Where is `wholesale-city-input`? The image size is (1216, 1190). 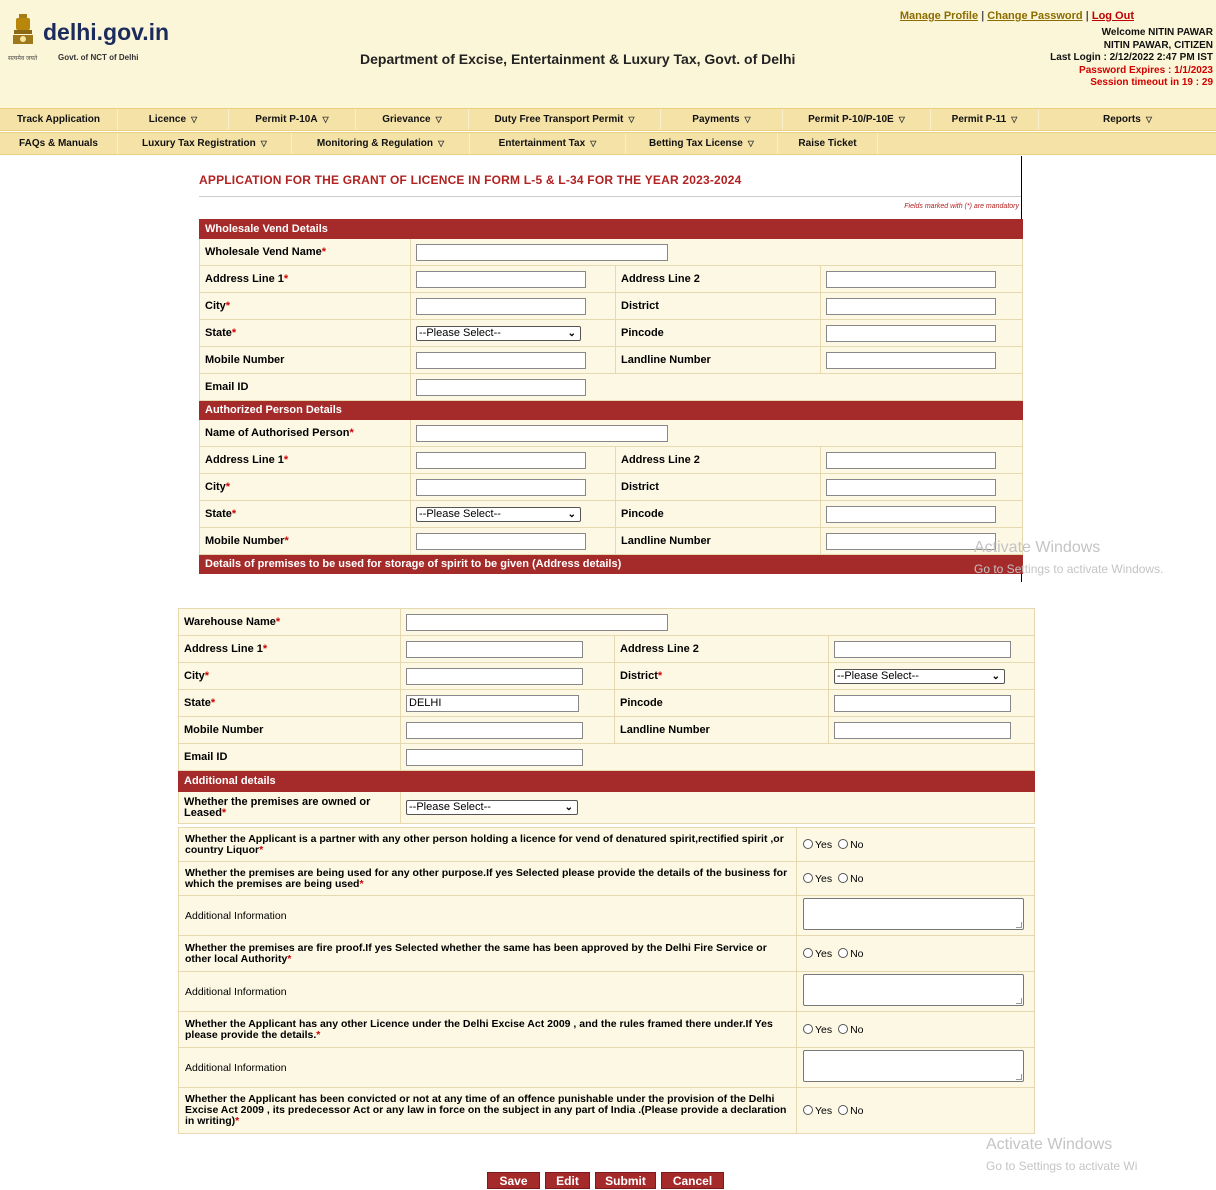 wholesale-city-input is located at coordinates (501, 306).